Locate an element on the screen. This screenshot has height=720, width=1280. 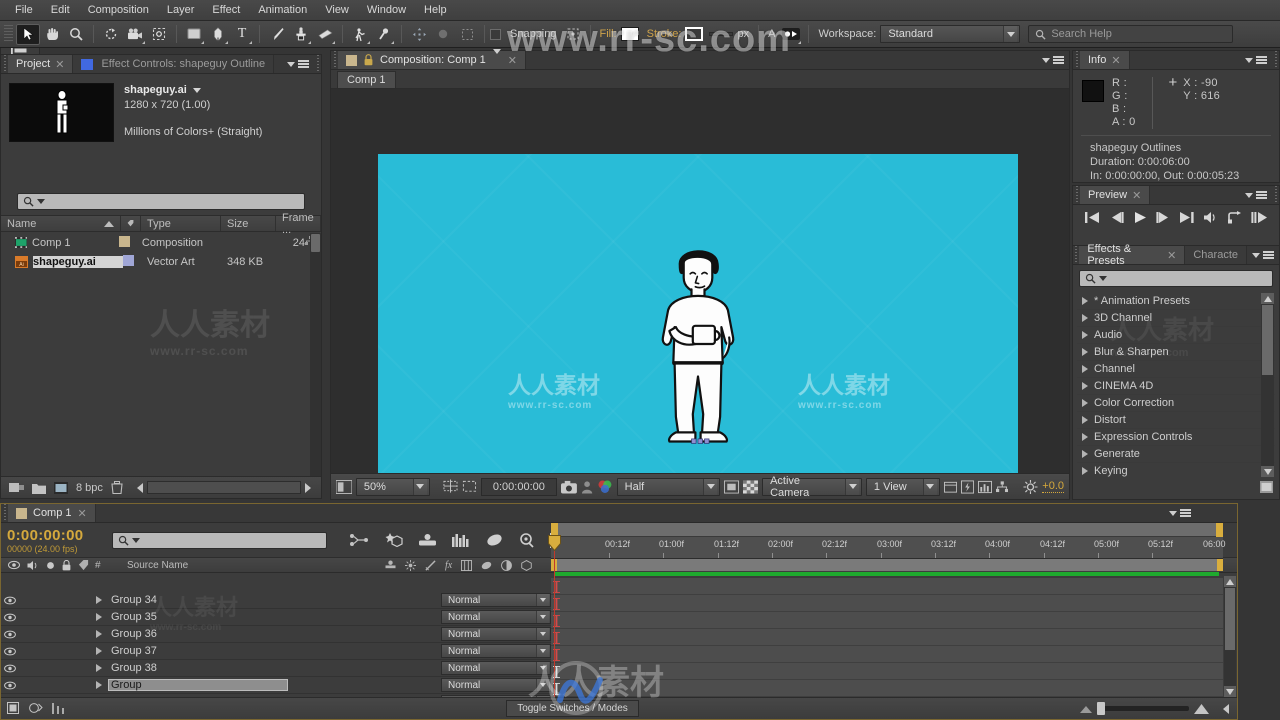
bit-depth-label: 8 bpc is located at coordinates (89, 488).